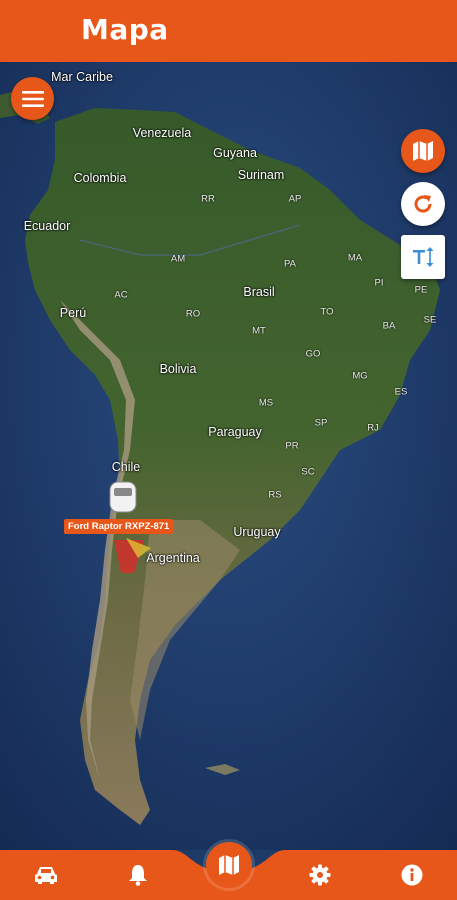  I want to click on state-label: BA, so click(389, 326).